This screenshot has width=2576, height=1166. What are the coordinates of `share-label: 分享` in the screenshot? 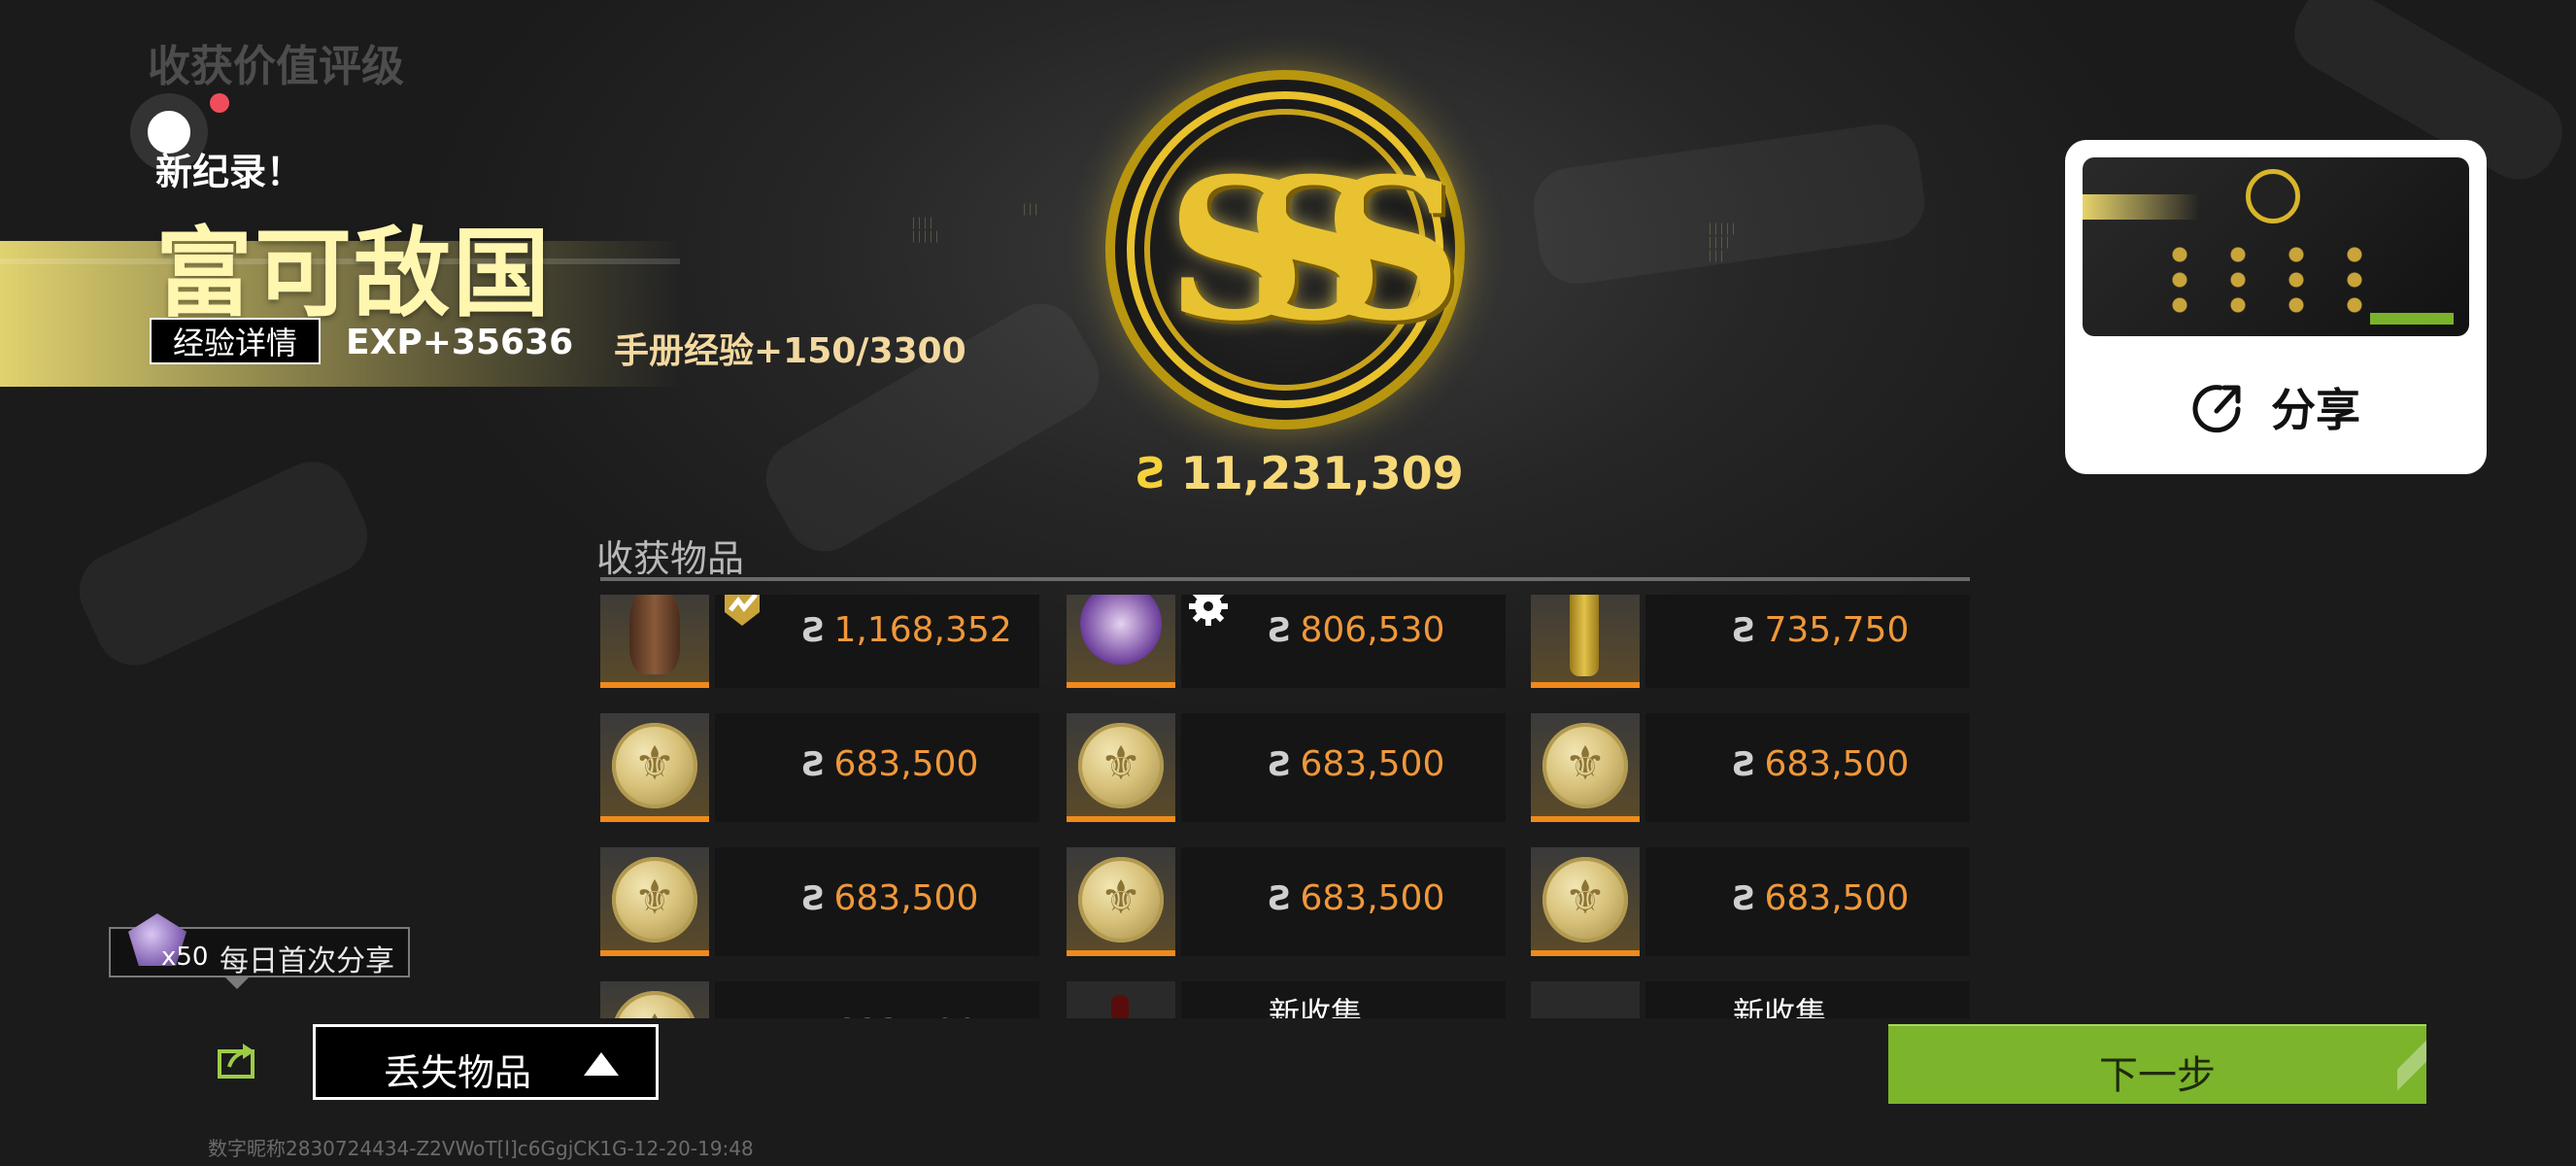 It's located at (2315, 410).